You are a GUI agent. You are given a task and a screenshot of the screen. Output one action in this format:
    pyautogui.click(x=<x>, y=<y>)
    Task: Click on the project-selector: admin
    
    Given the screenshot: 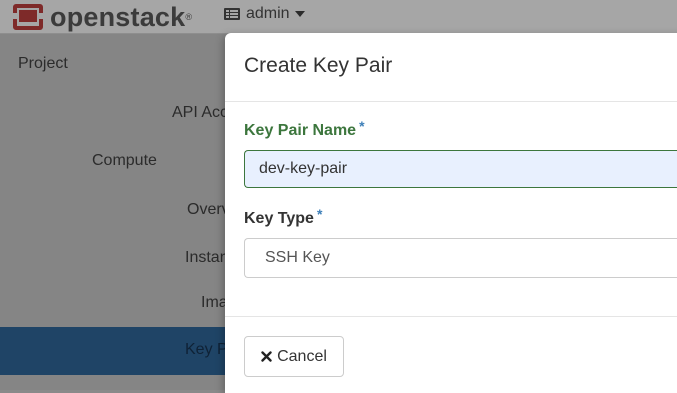 What is the action you would take?
    pyautogui.click(x=264, y=14)
    